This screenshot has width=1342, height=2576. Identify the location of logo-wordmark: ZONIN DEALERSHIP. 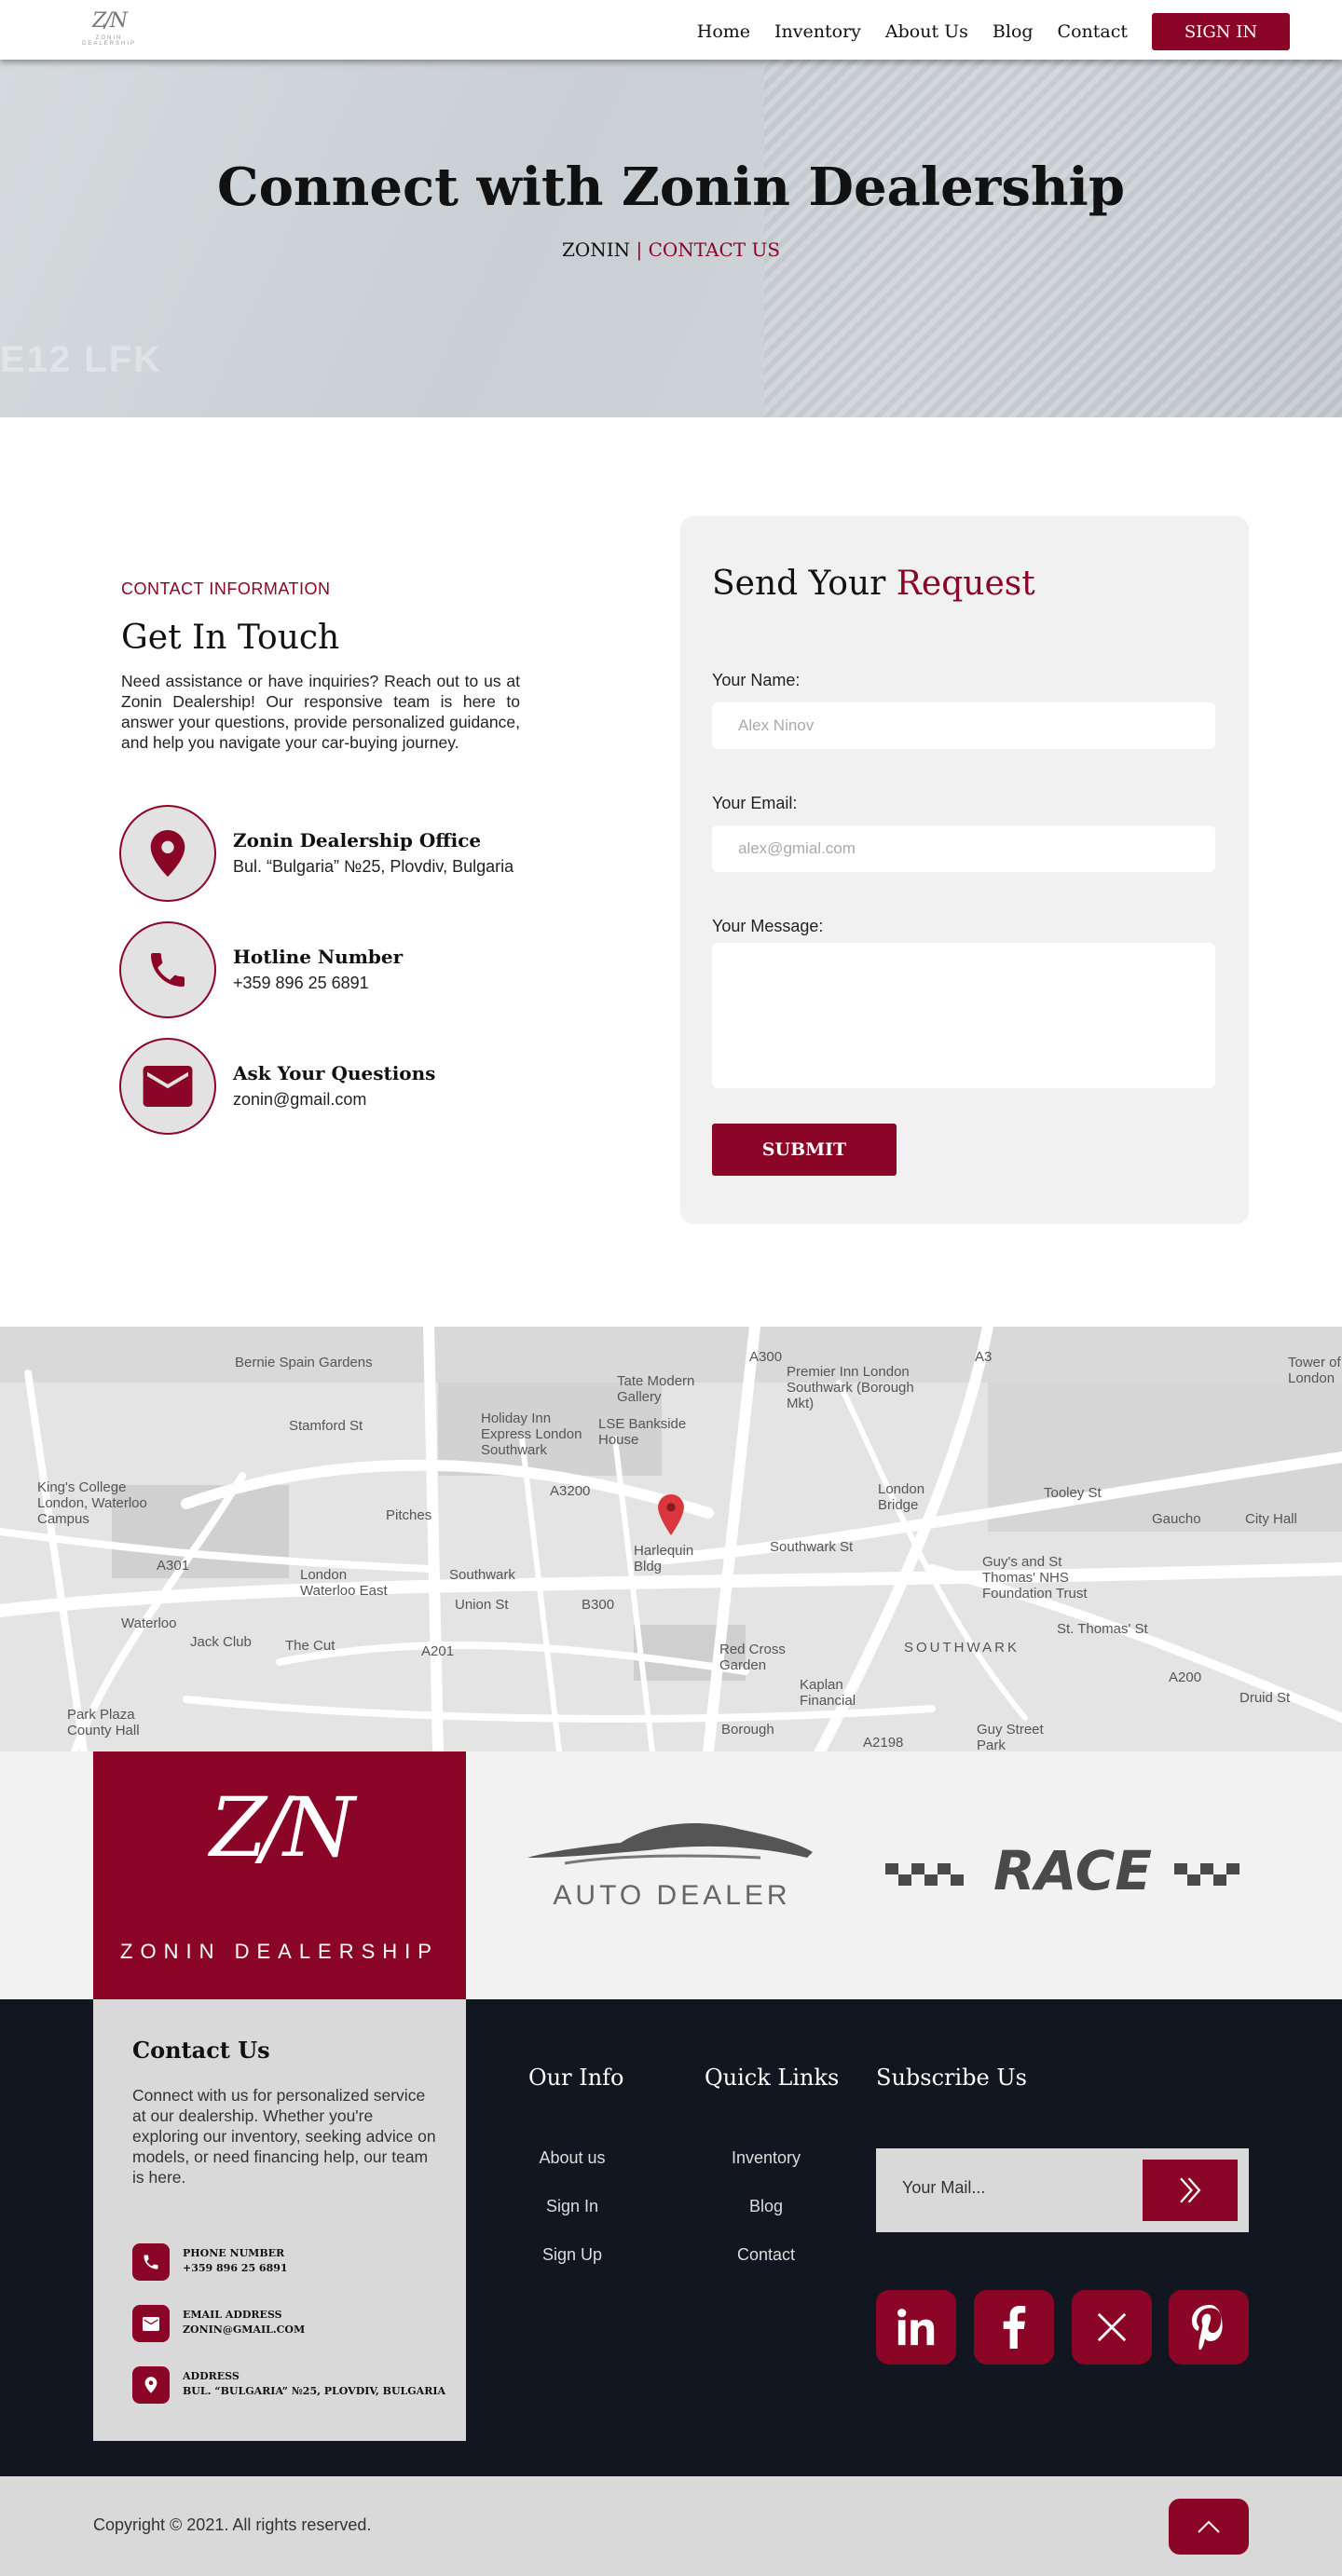
(109, 41).